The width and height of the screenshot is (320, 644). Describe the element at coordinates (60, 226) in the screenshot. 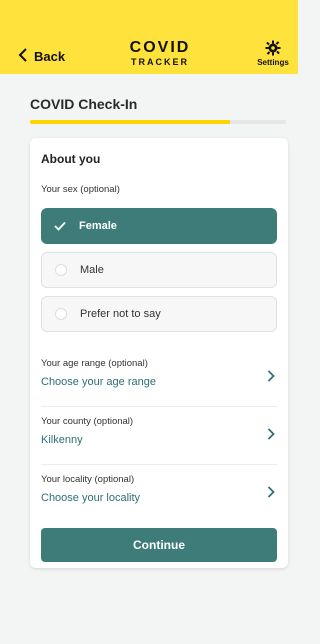

I see `check-icon` at that location.